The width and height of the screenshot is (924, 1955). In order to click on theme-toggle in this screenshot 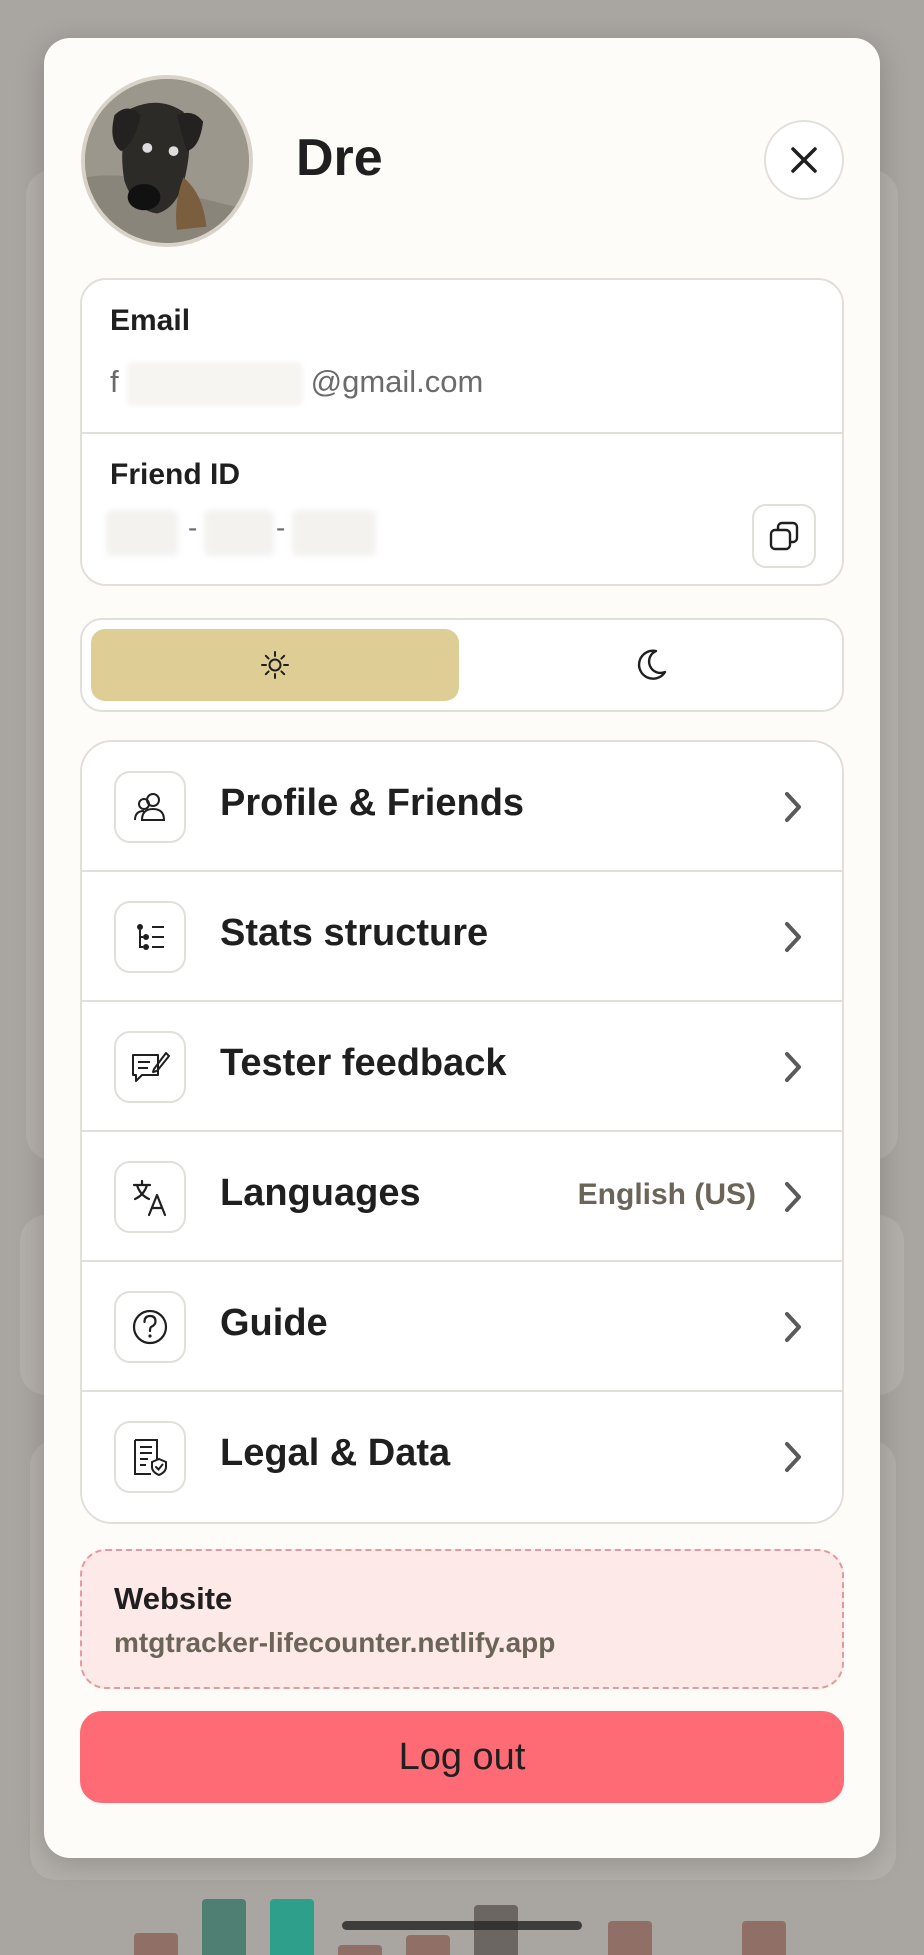, I will do `click(462, 665)`.